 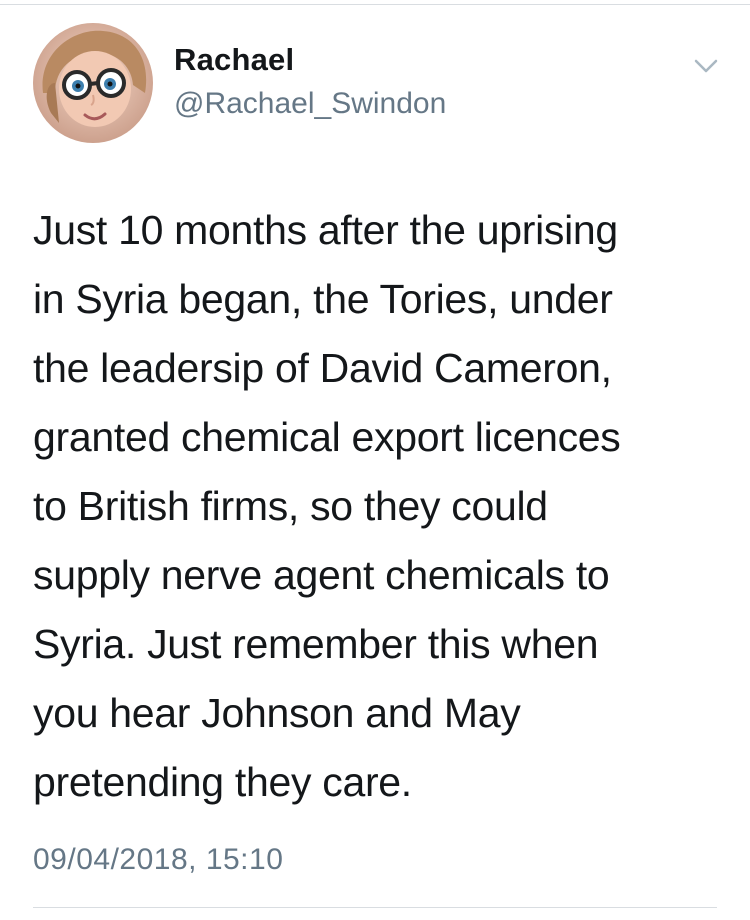 What do you see at coordinates (310, 60) in the screenshot?
I see `display-name: Rachael` at bounding box center [310, 60].